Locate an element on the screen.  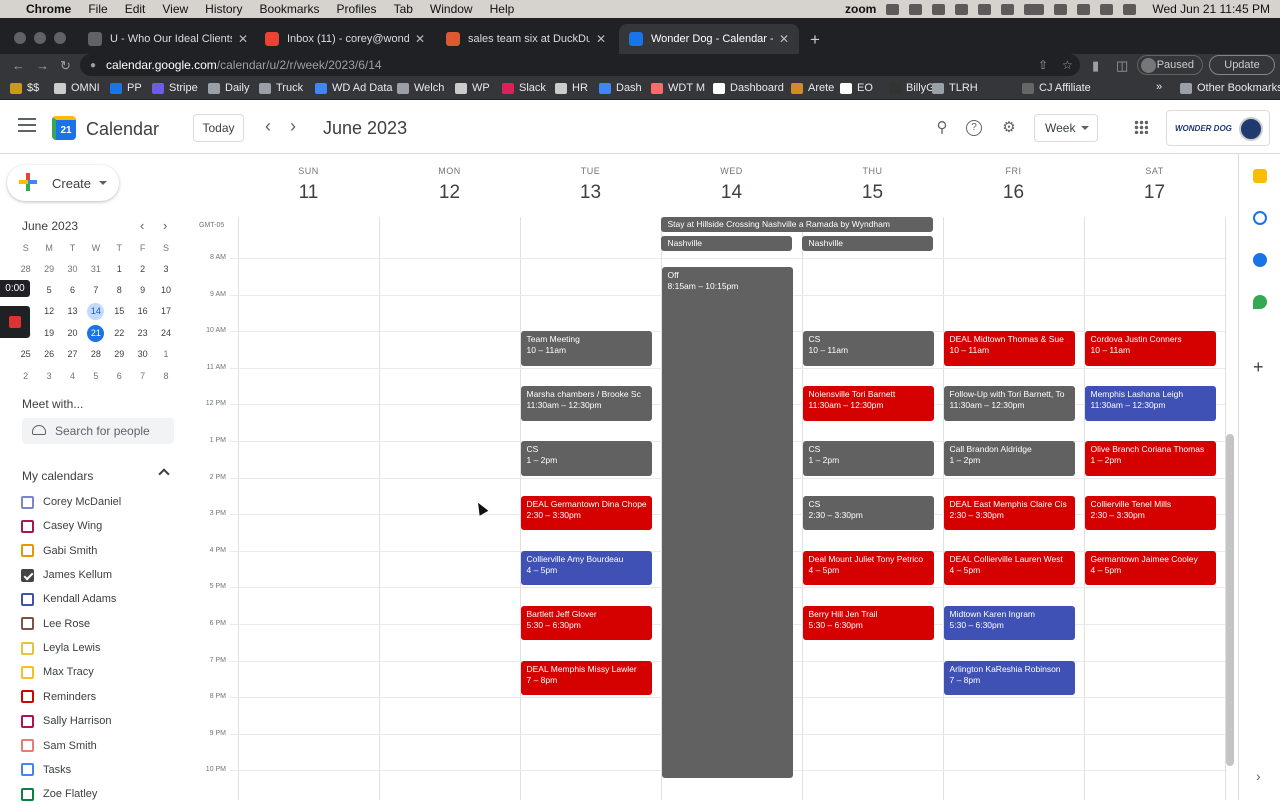
menu-tab: Tab is located at coordinates (403, 9).